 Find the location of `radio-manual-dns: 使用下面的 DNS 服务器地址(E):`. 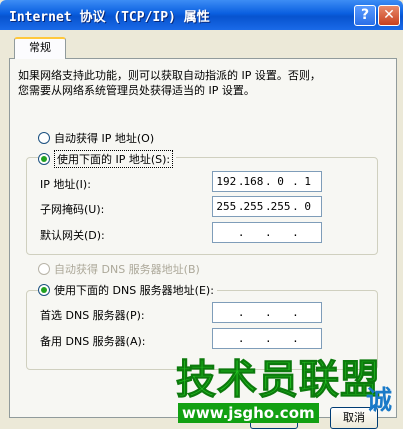

radio-manual-dns: 使用下面的 DNS 服务器地址(E): is located at coordinates (127, 290).